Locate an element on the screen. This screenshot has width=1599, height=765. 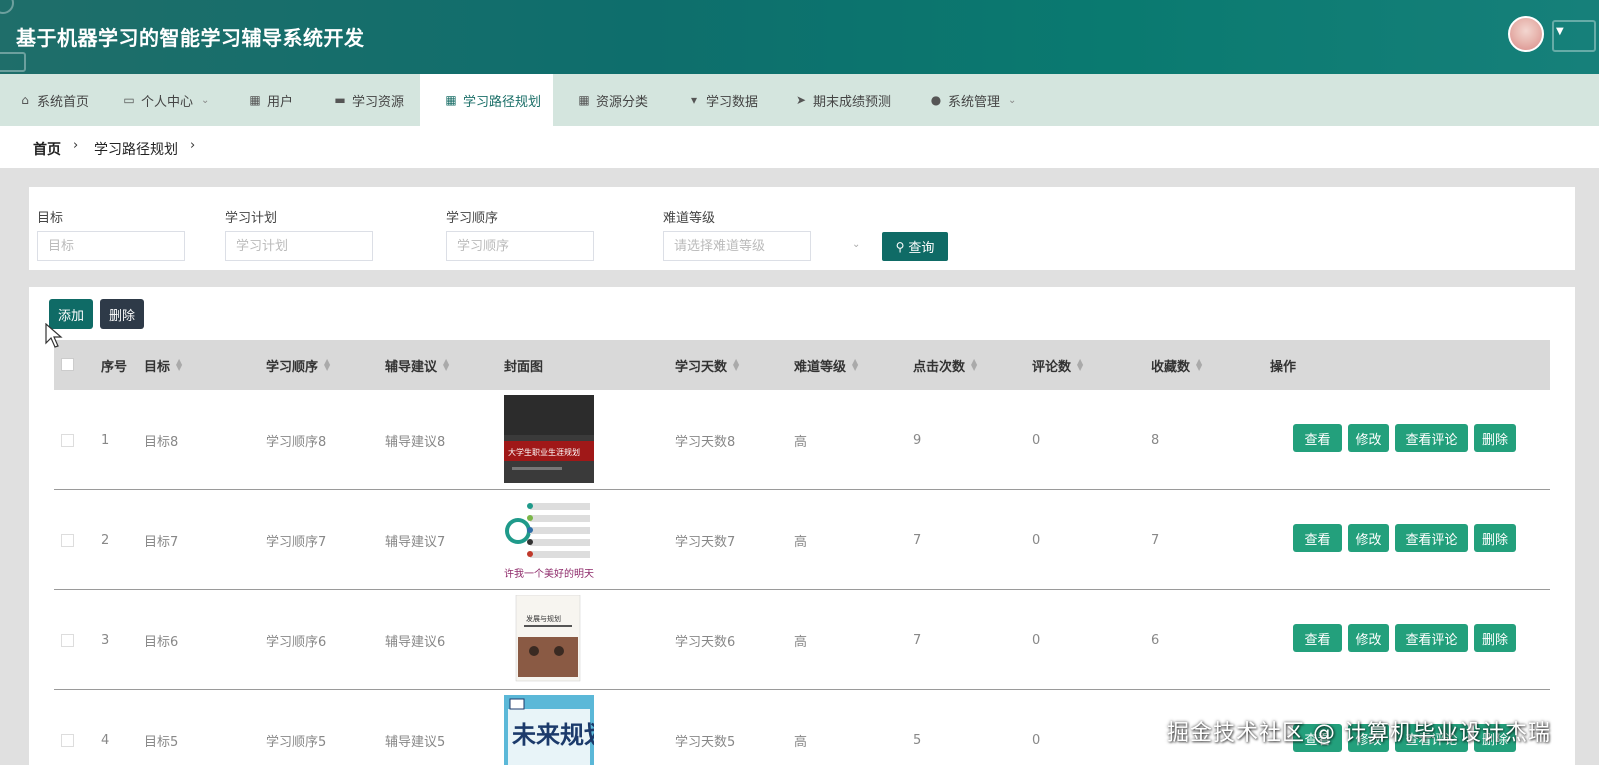
cell-level: 高 is located at coordinates (801, 542).